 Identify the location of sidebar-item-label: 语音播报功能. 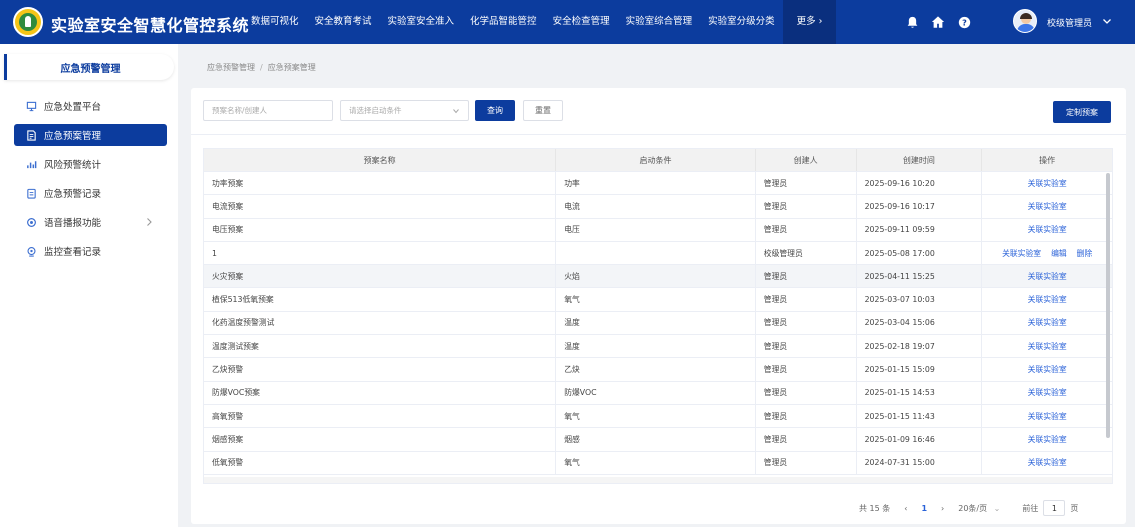
(73, 223).